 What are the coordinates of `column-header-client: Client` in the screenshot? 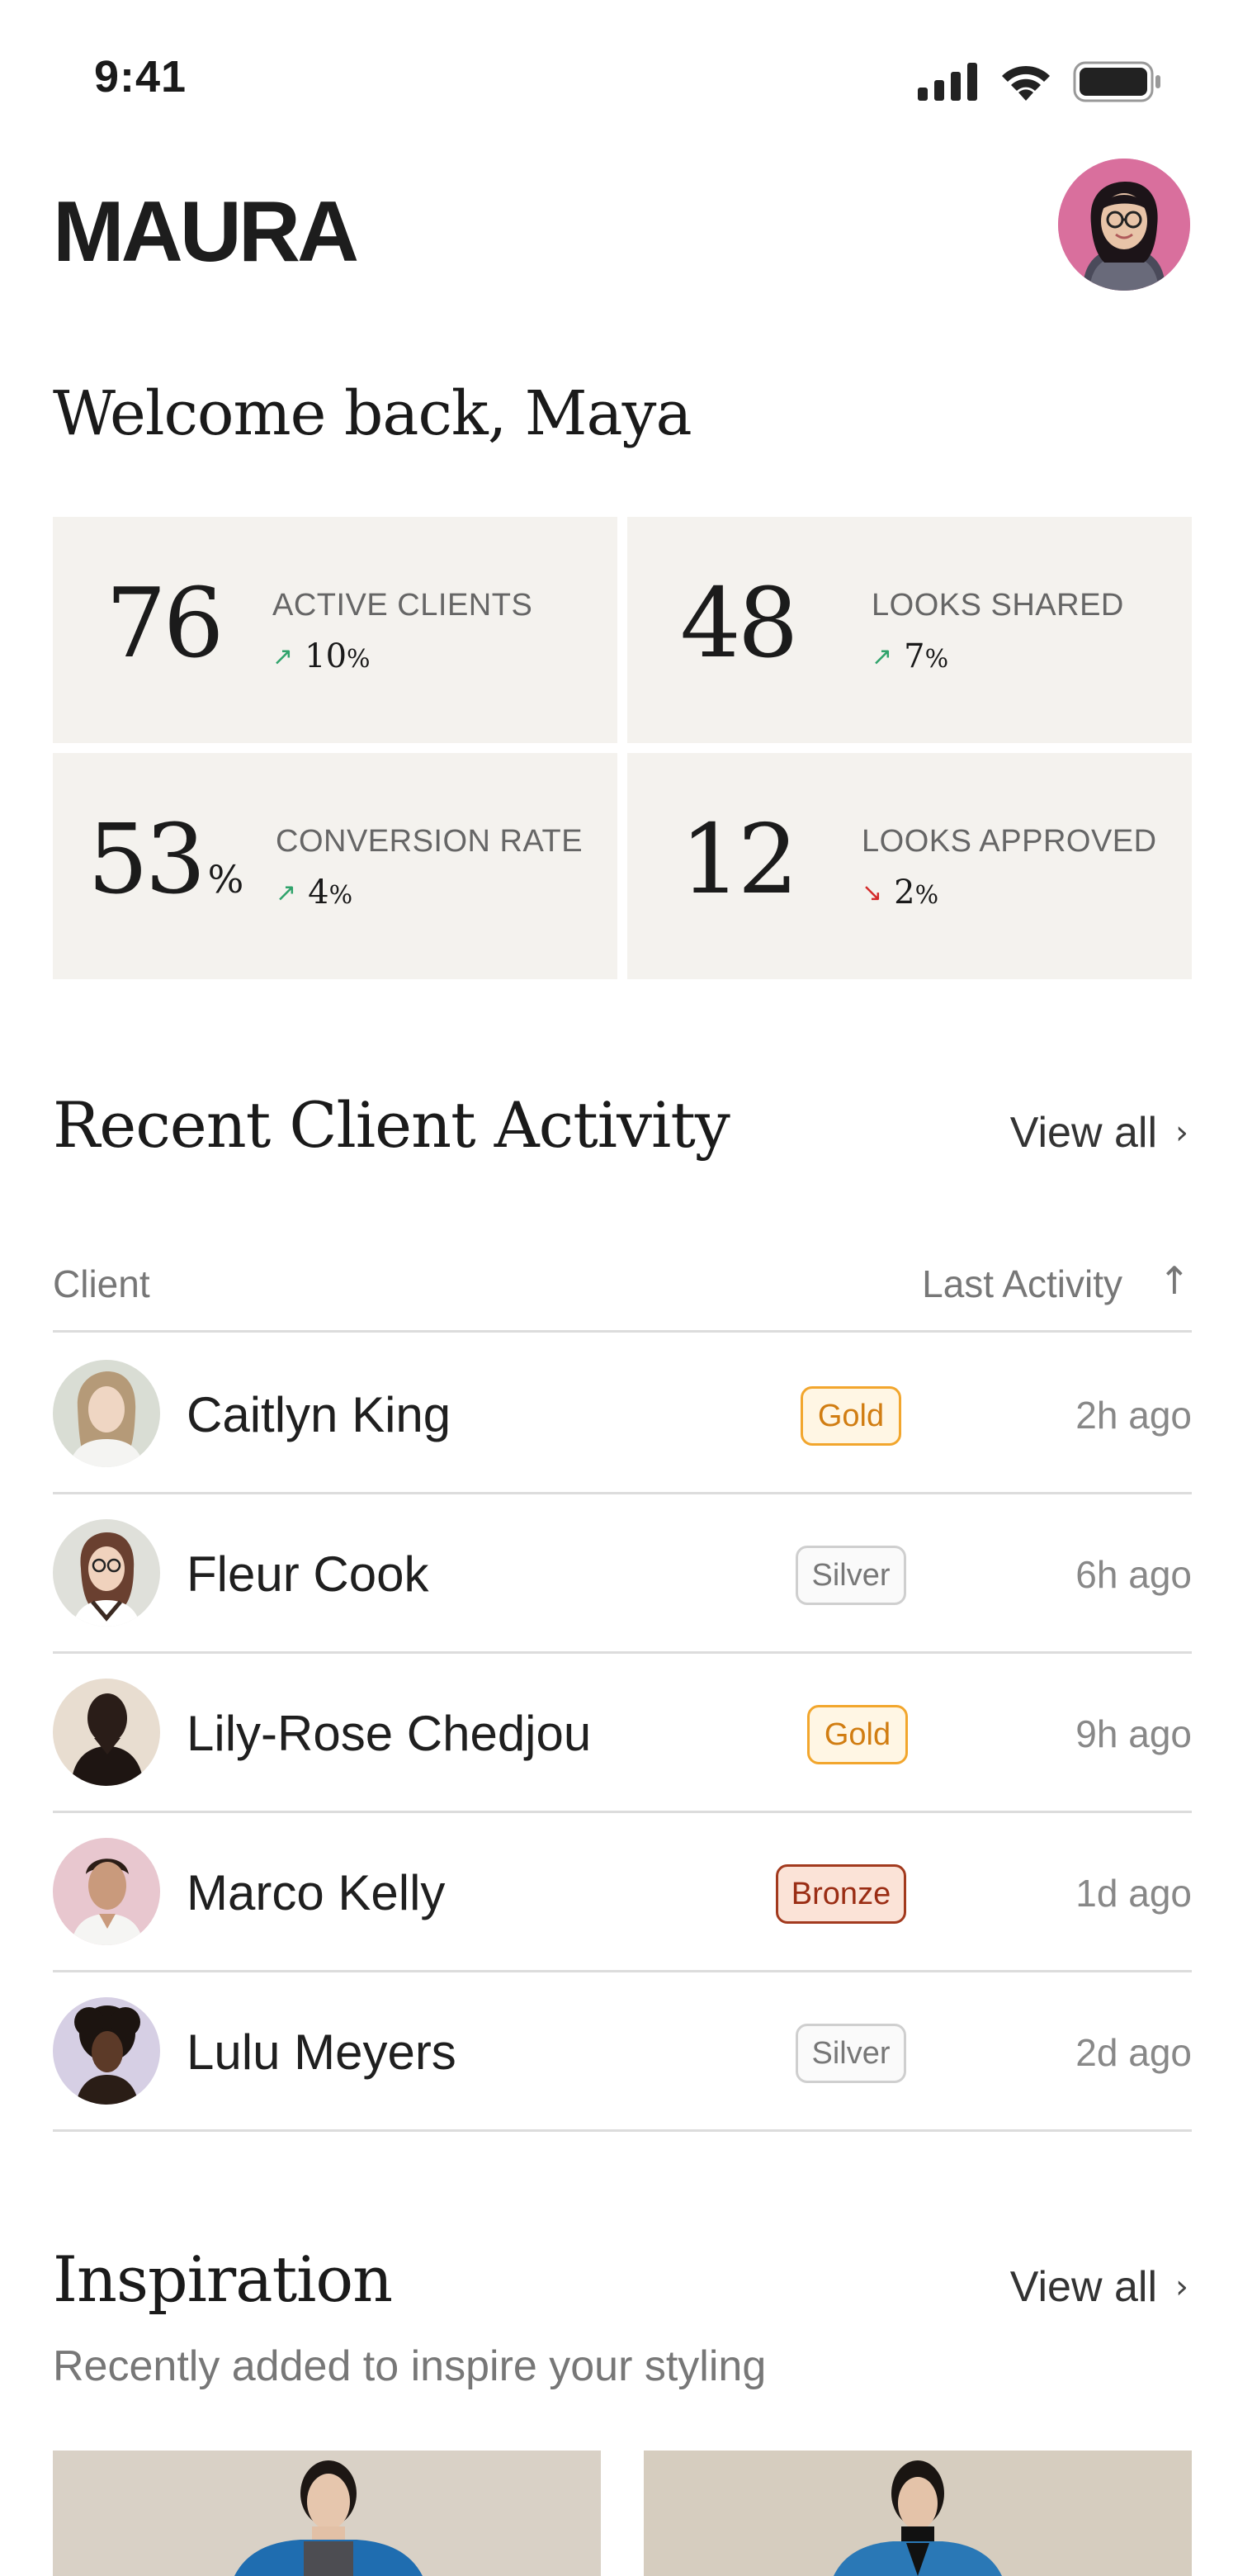 It's located at (101, 1284).